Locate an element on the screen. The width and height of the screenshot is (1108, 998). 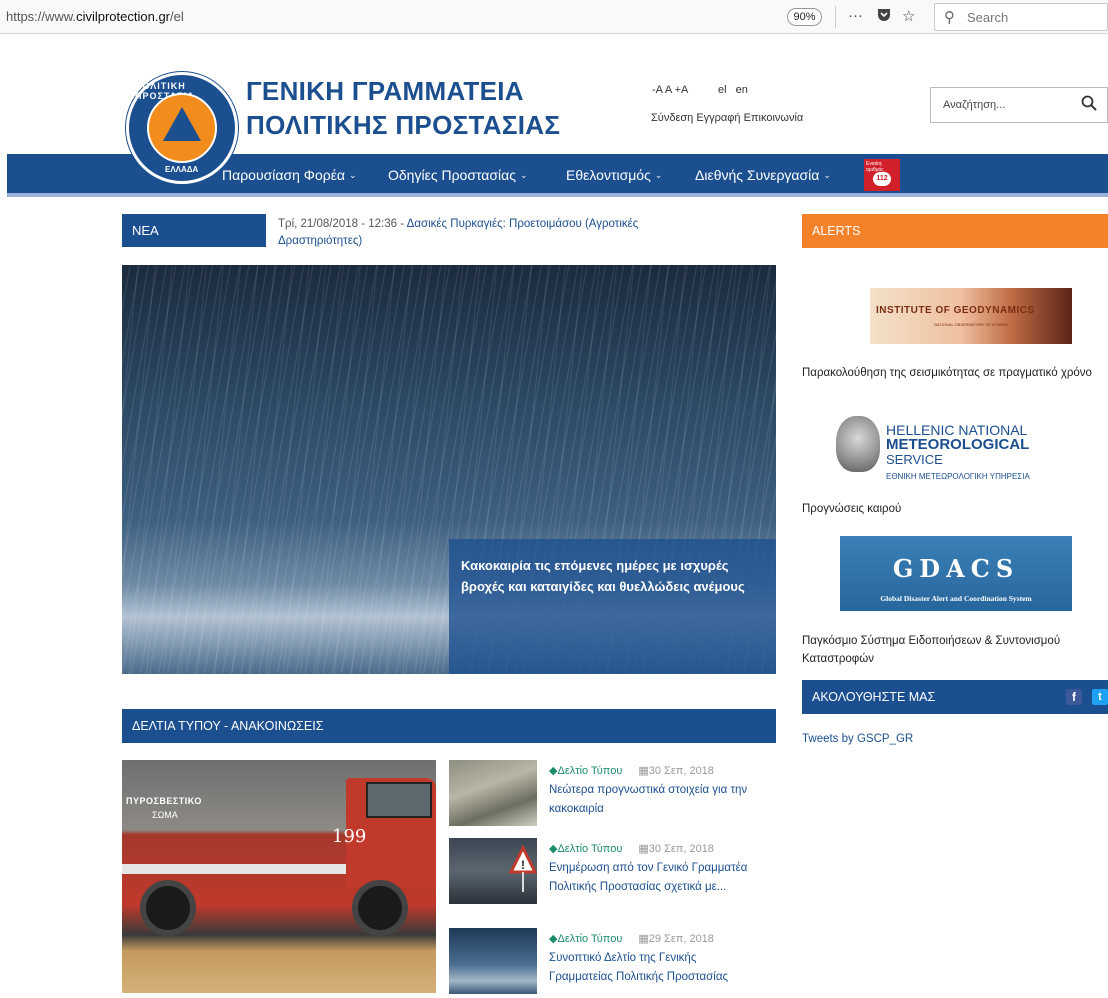
hnms-line4: ΕΘΝΙΚΗ ΜΕΤΕΩΡΟΛΟΓΙΚΗ ΥΠΗΡΕΣΙΑ is located at coordinates (958, 476).